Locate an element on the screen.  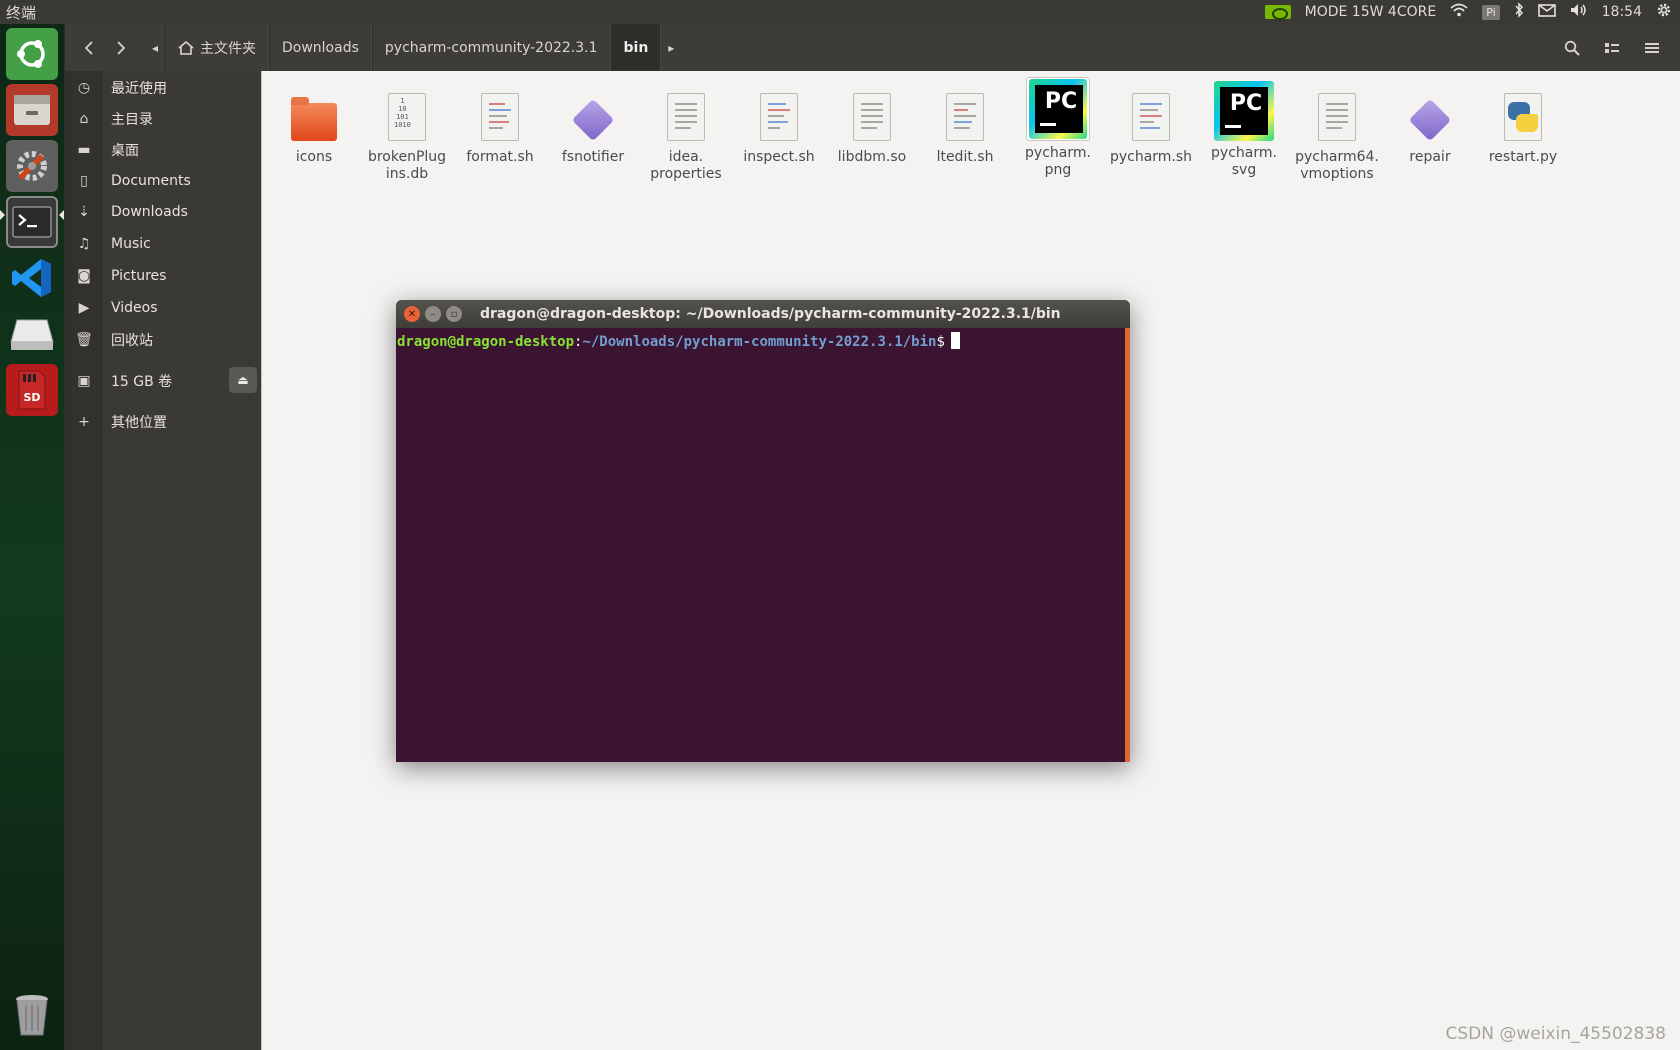
clock: 18:54 is located at coordinates (1622, 12).